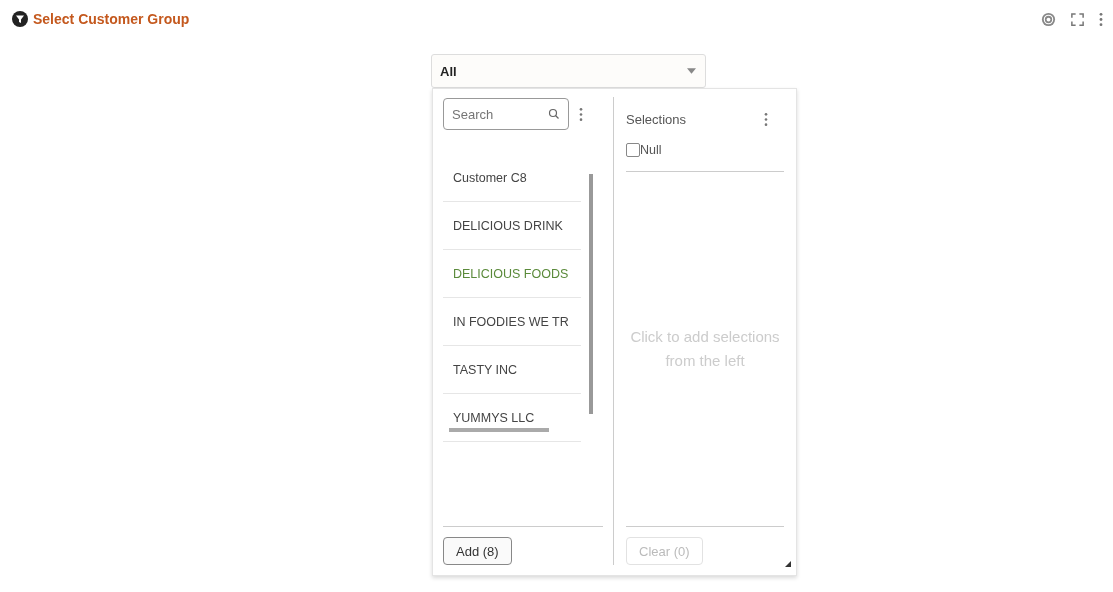 The height and width of the screenshot is (592, 1113). I want to click on page-title: Select Customer Group, so click(111, 19).